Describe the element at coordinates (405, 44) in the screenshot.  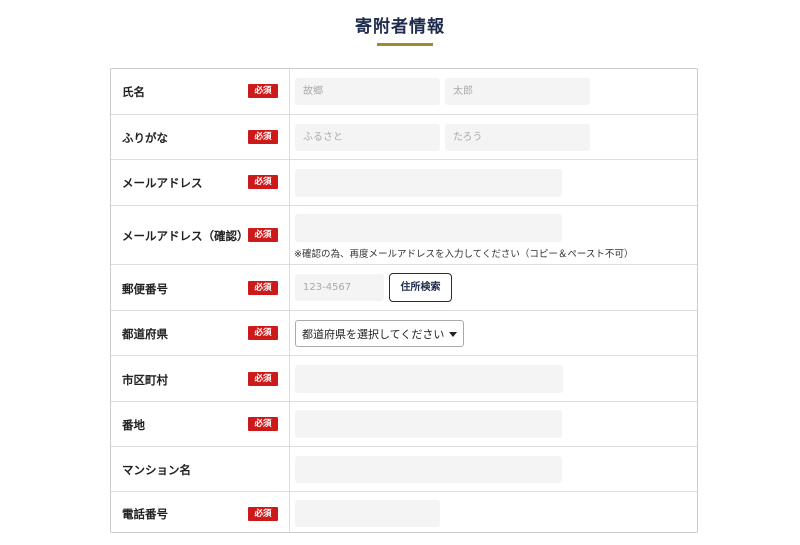
I see `title-underline` at that location.